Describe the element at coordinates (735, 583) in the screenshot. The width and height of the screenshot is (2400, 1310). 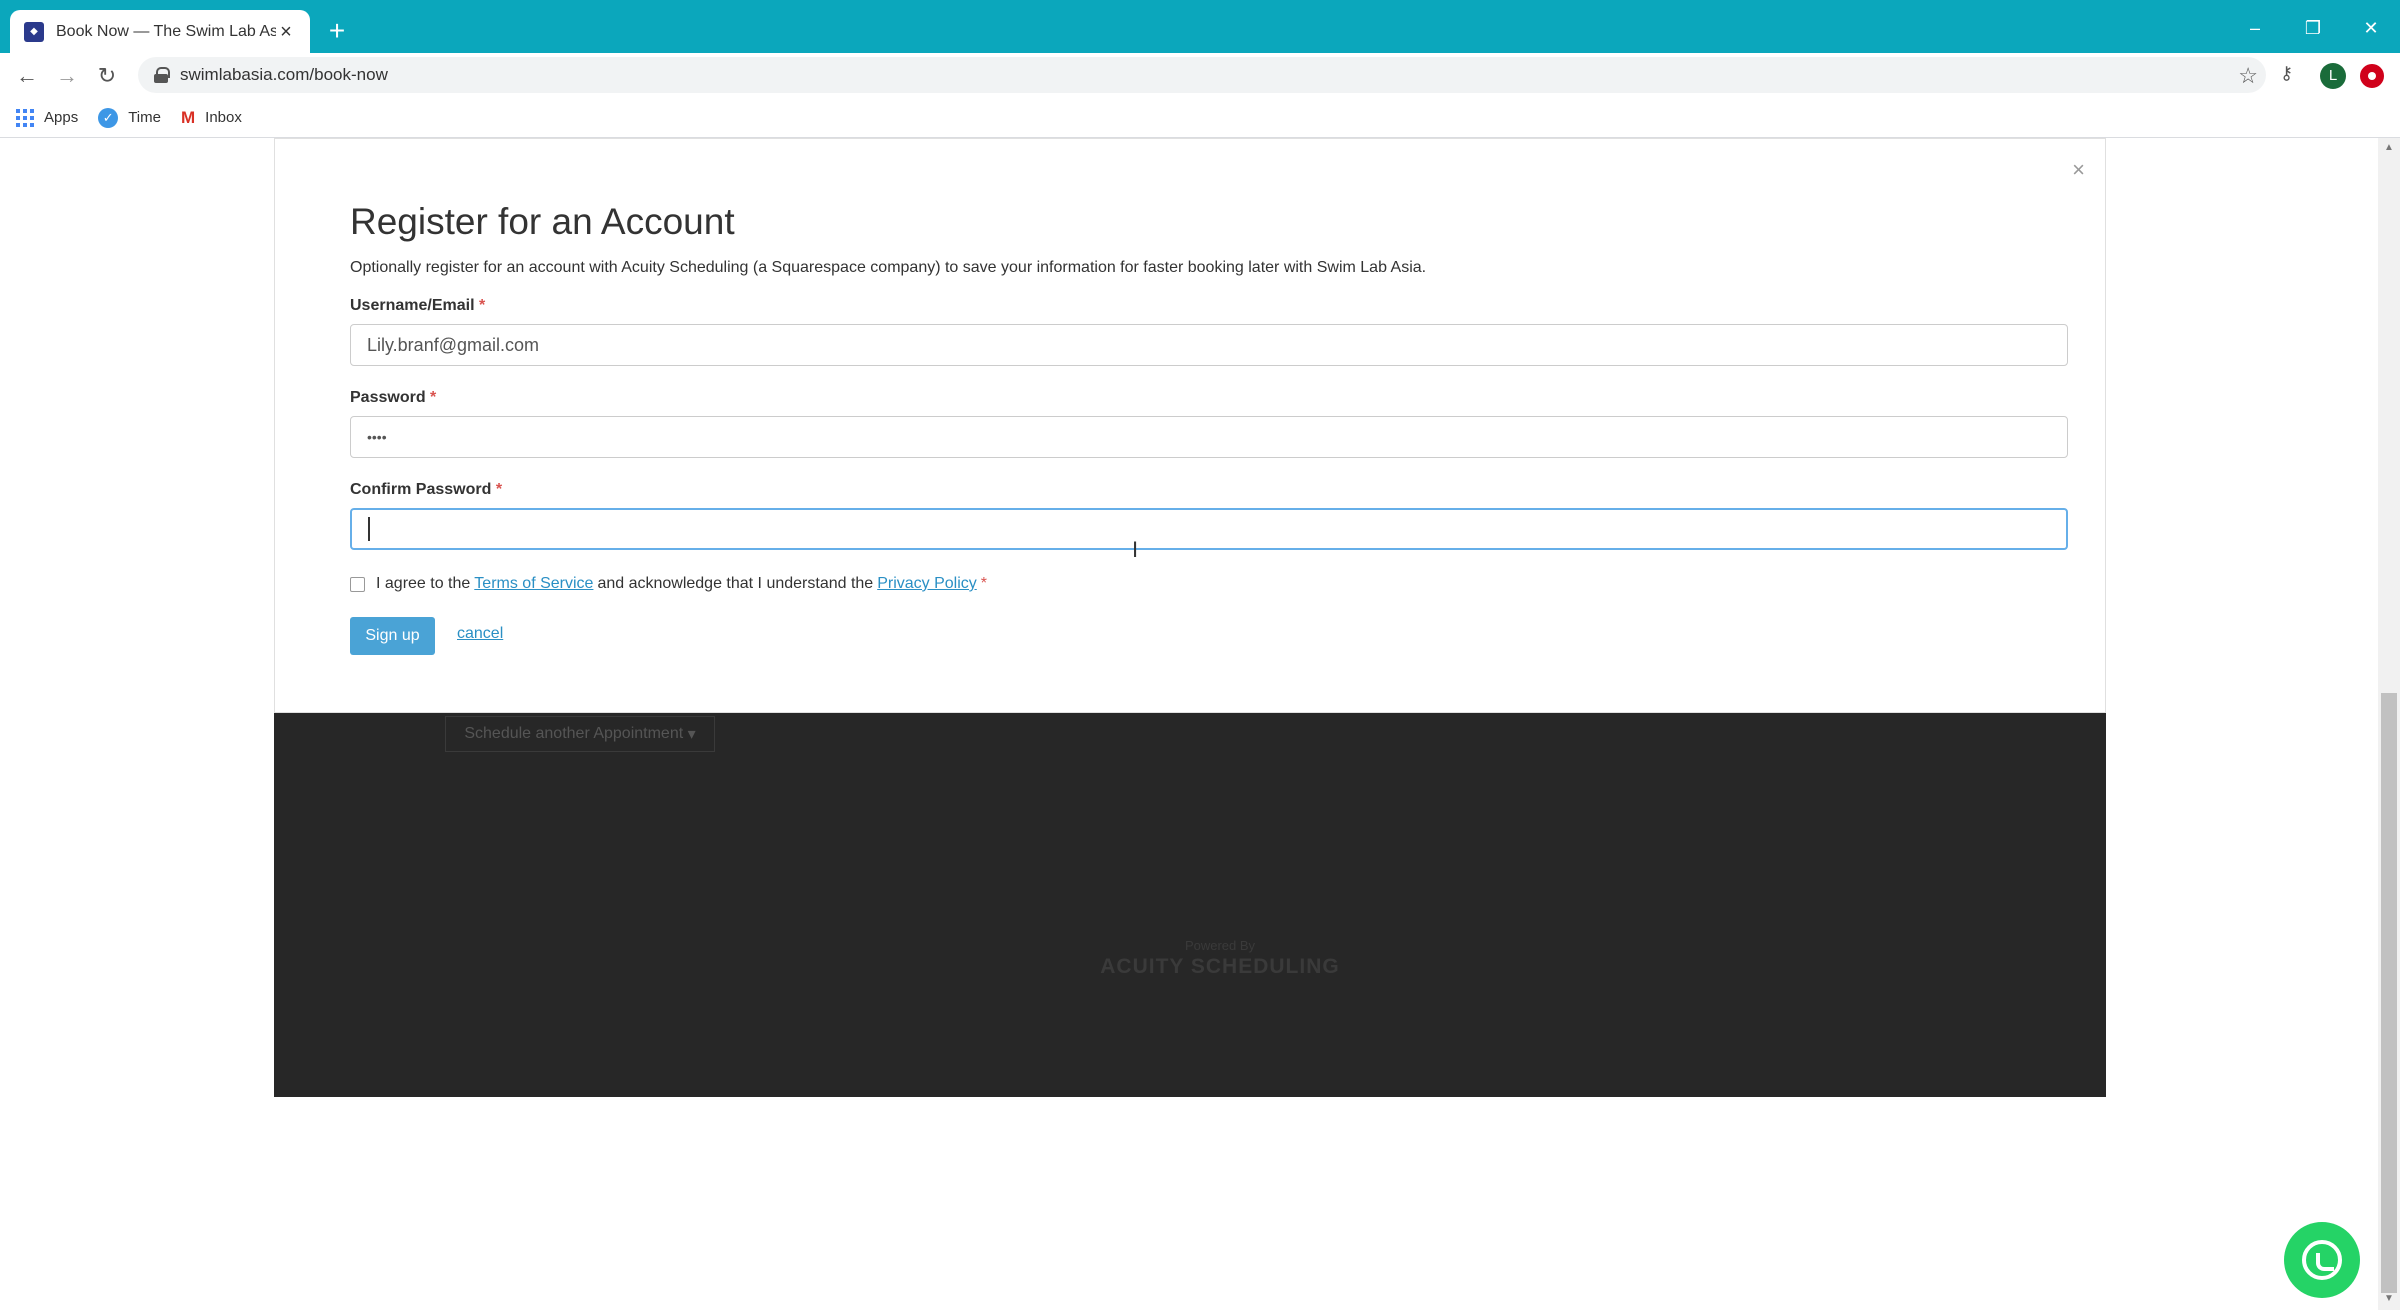
I see `agree-middle: and acknowledge that I understand the` at that location.